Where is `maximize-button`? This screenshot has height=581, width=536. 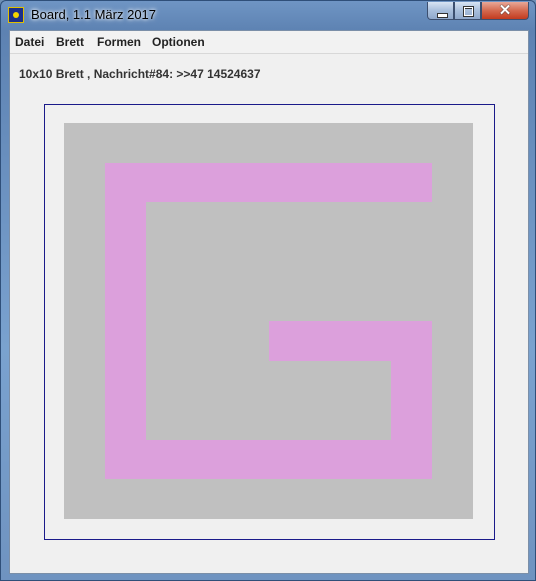
maximize-button is located at coordinates (467, 11).